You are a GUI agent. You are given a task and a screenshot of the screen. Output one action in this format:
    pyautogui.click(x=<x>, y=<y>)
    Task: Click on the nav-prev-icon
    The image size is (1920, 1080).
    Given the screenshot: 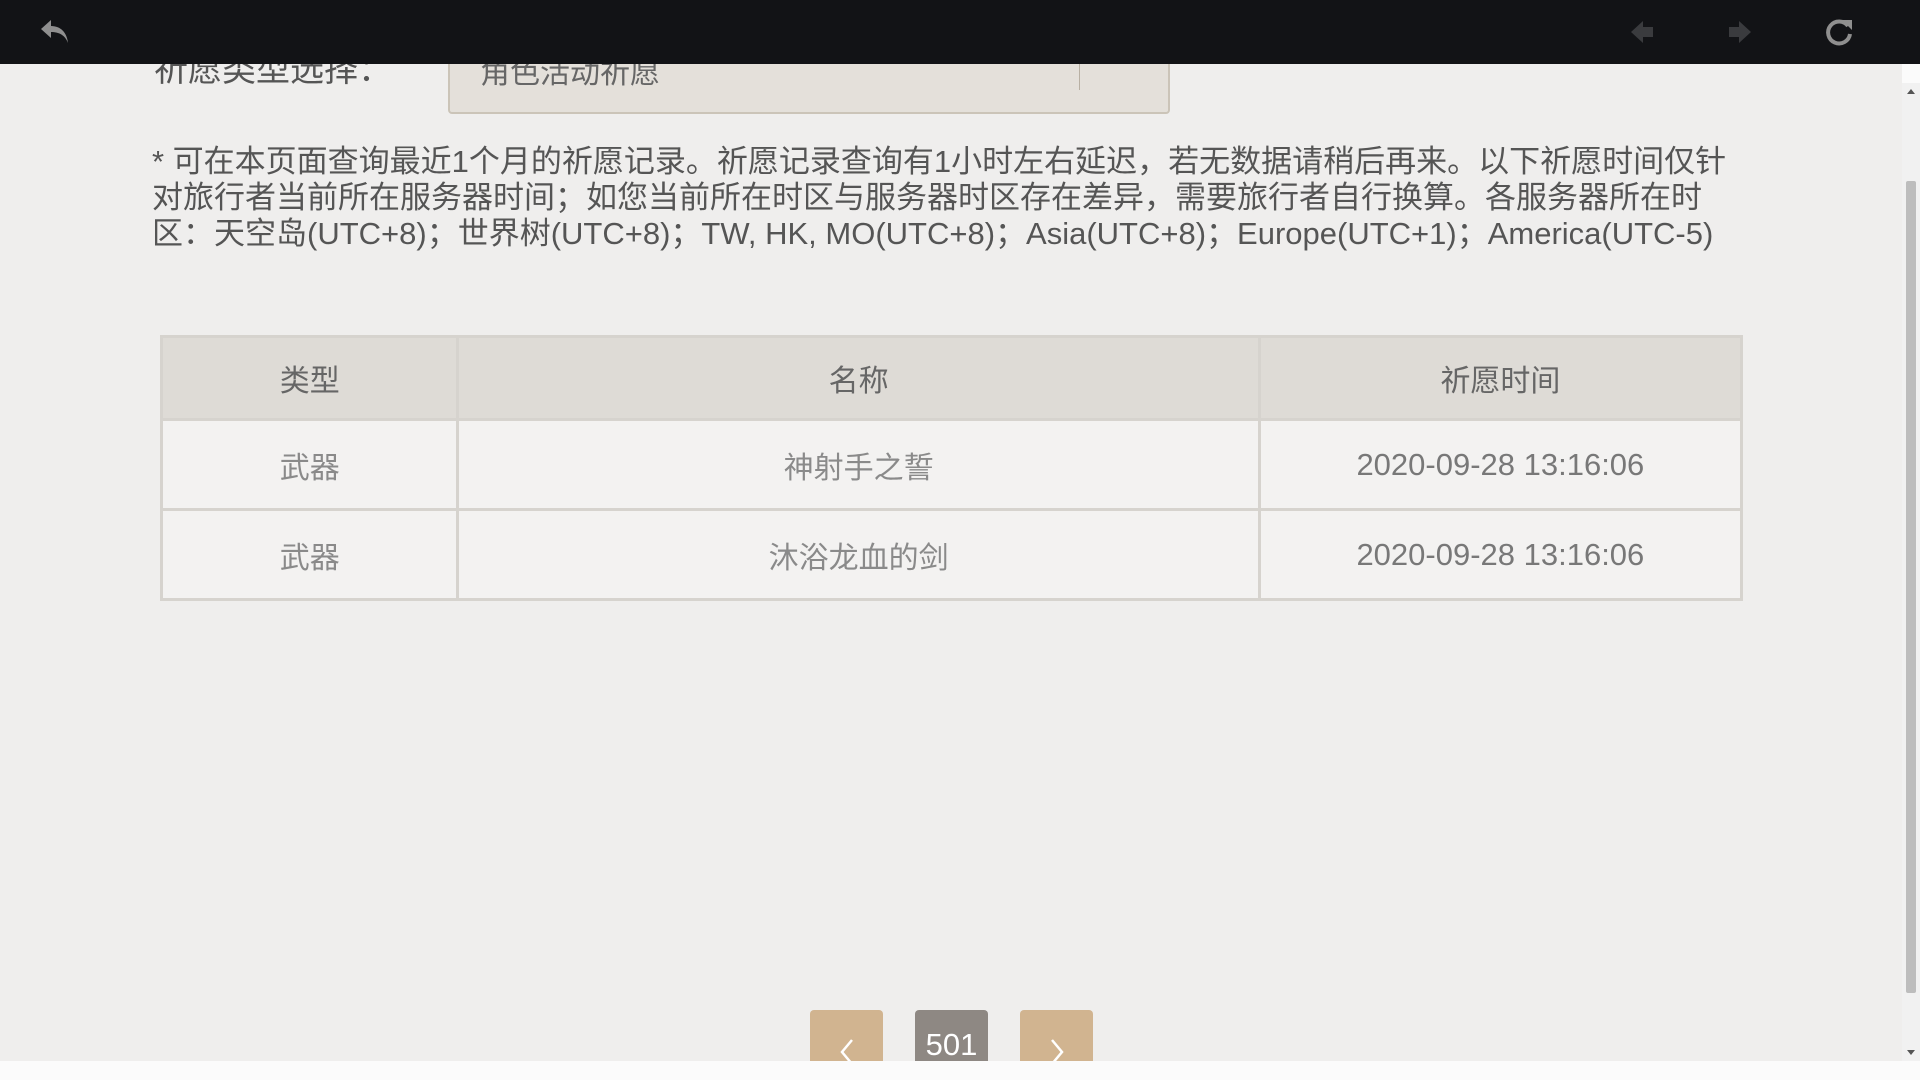 What is the action you would take?
    pyautogui.click(x=1642, y=32)
    